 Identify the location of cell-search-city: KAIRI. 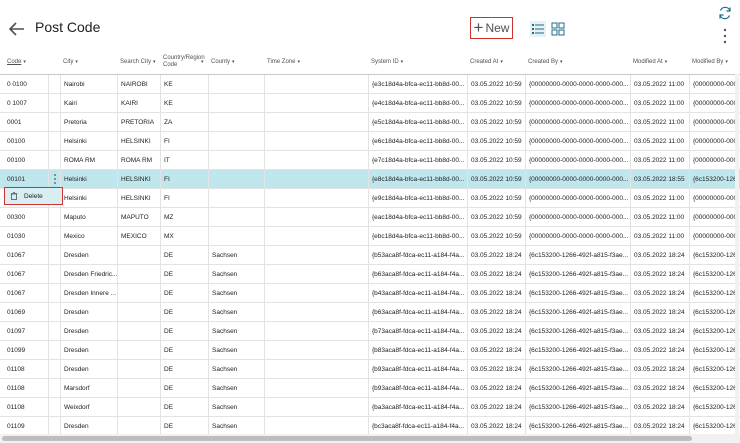
(138, 103).